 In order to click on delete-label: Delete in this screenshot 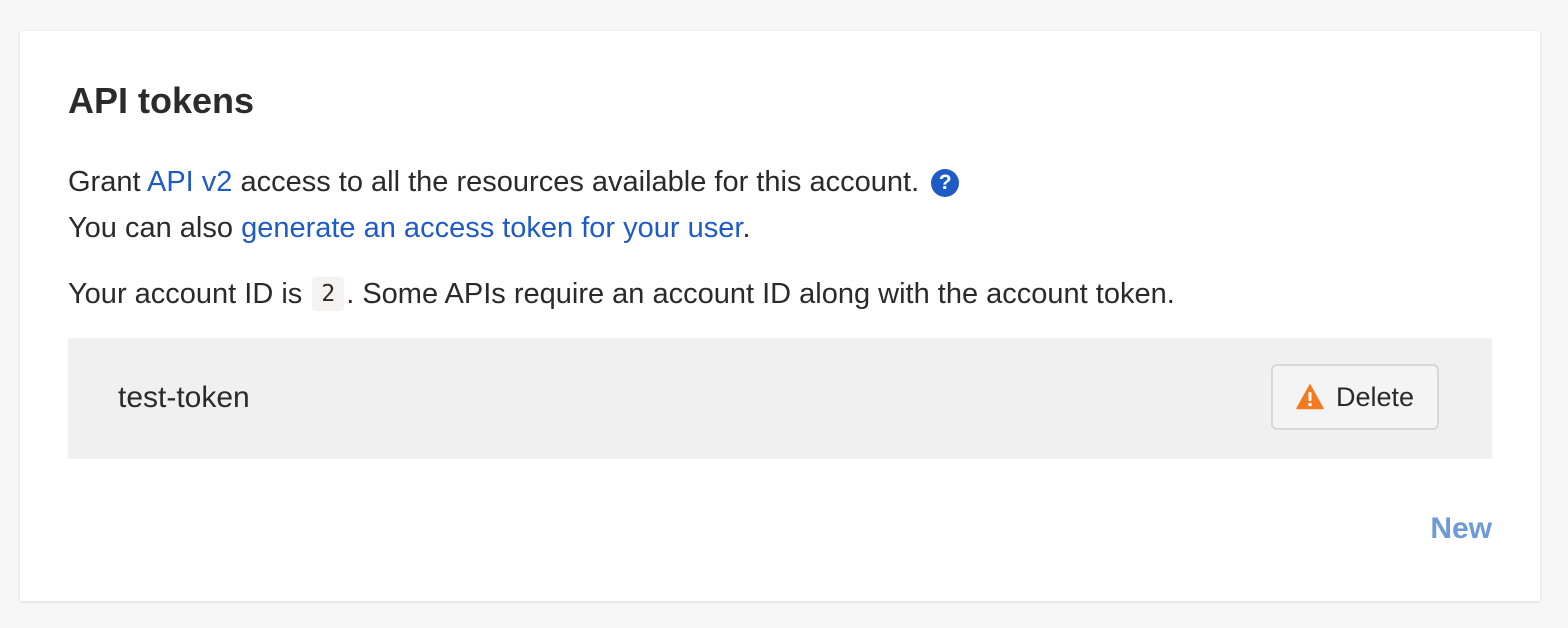, I will do `click(1375, 396)`.